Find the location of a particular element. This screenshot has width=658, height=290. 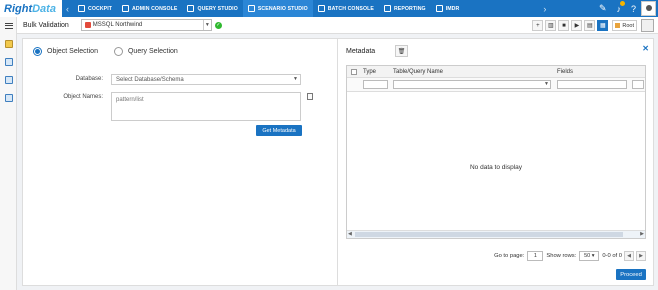

menu-toggle is located at coordinates (8, 26).